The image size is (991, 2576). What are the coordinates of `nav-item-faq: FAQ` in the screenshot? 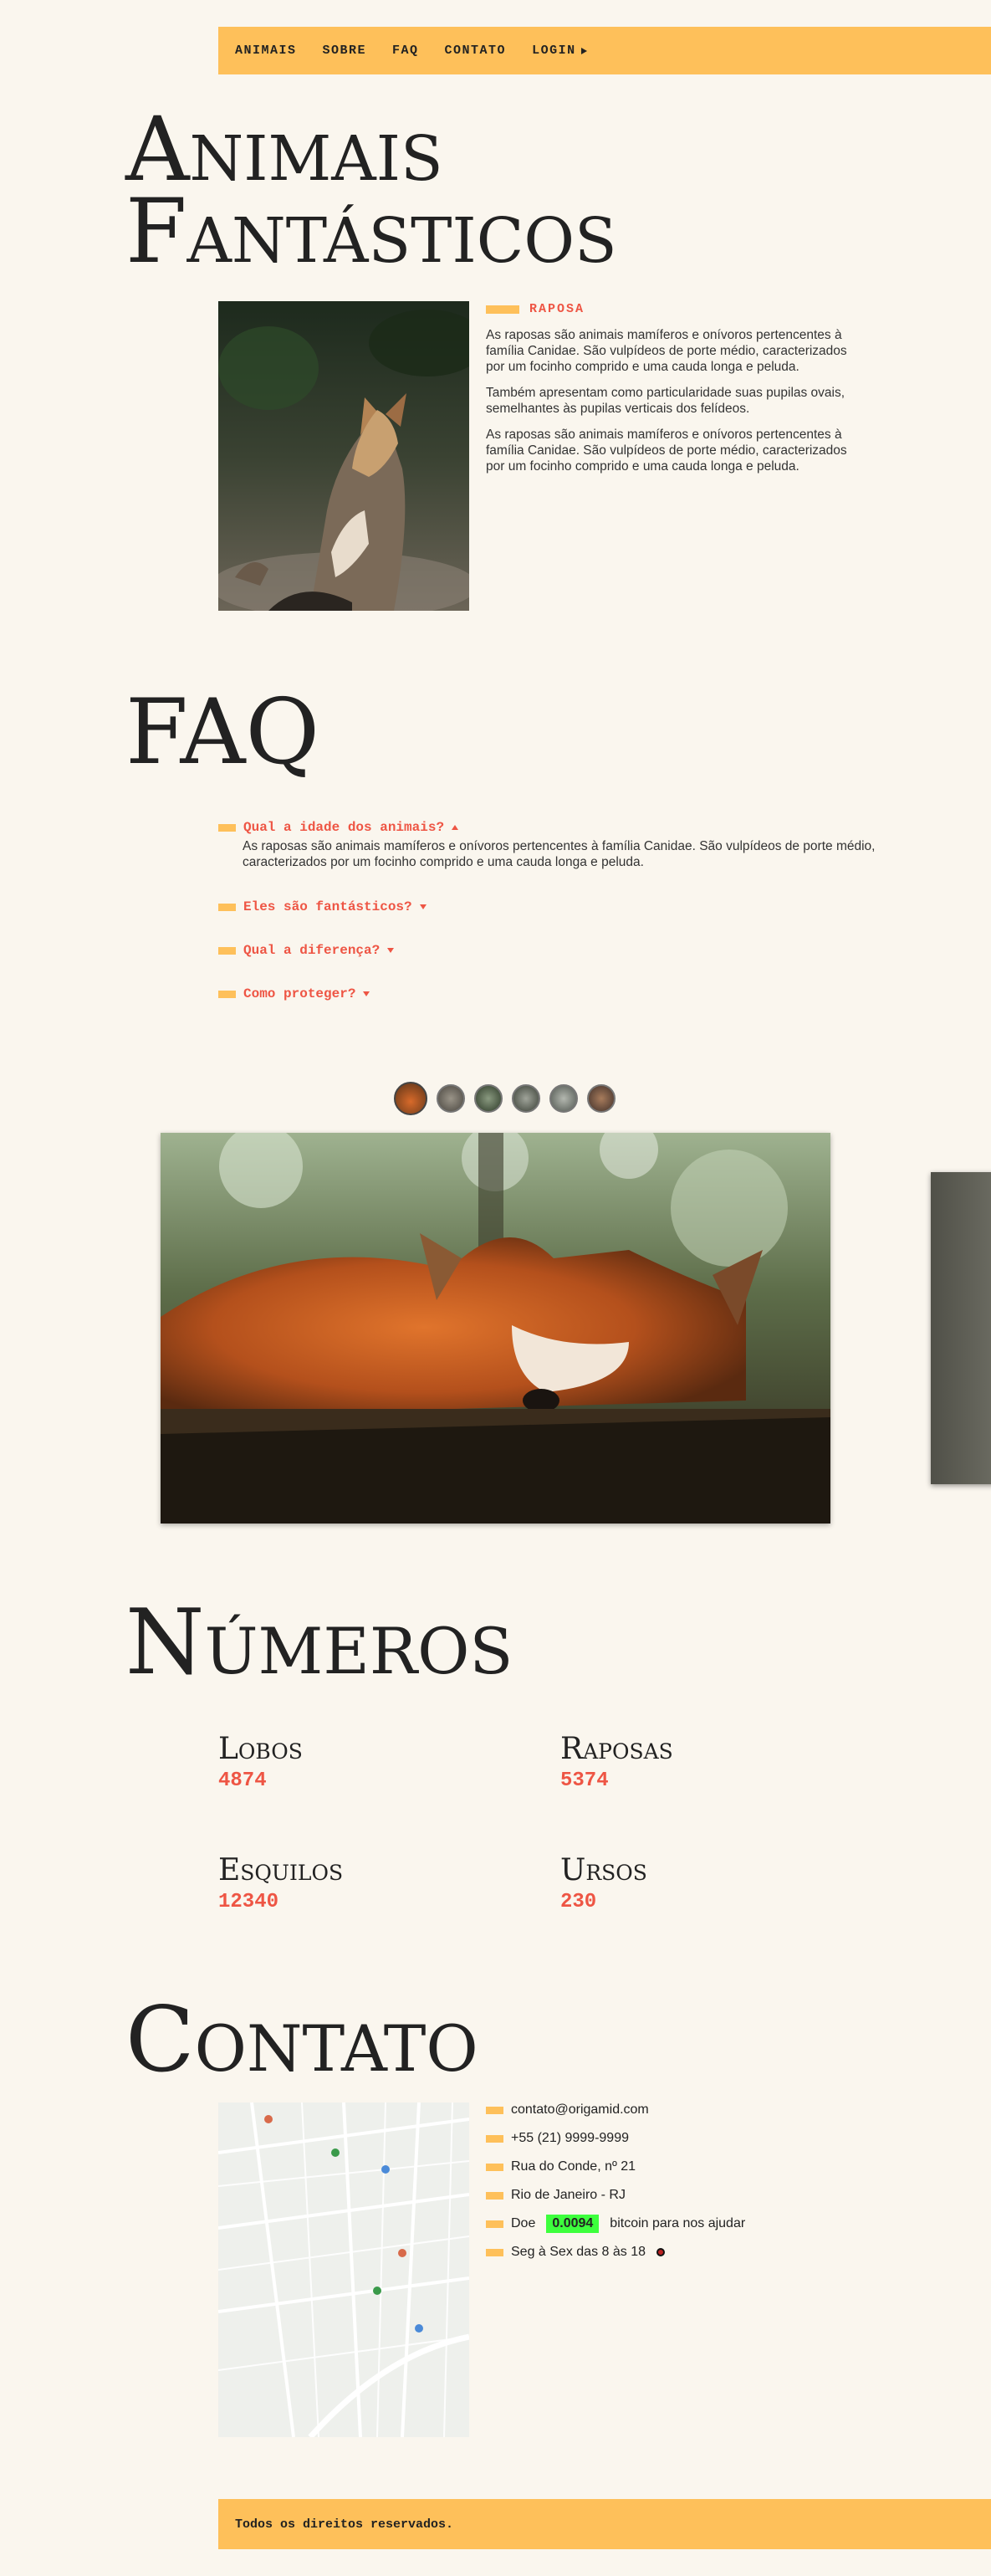 It's located at (405, 51).